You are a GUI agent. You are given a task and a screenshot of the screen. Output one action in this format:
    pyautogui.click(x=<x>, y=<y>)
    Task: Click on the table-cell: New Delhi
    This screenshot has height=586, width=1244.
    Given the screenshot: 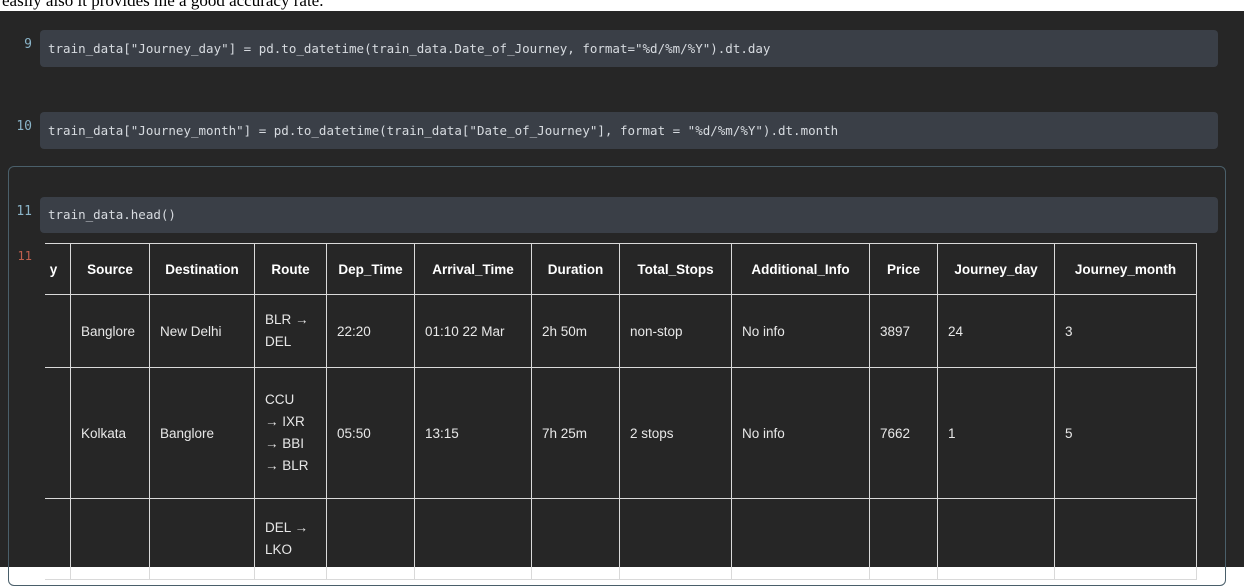 What is the action you would take?
    pyautogui.click(x=202, y=331)
    